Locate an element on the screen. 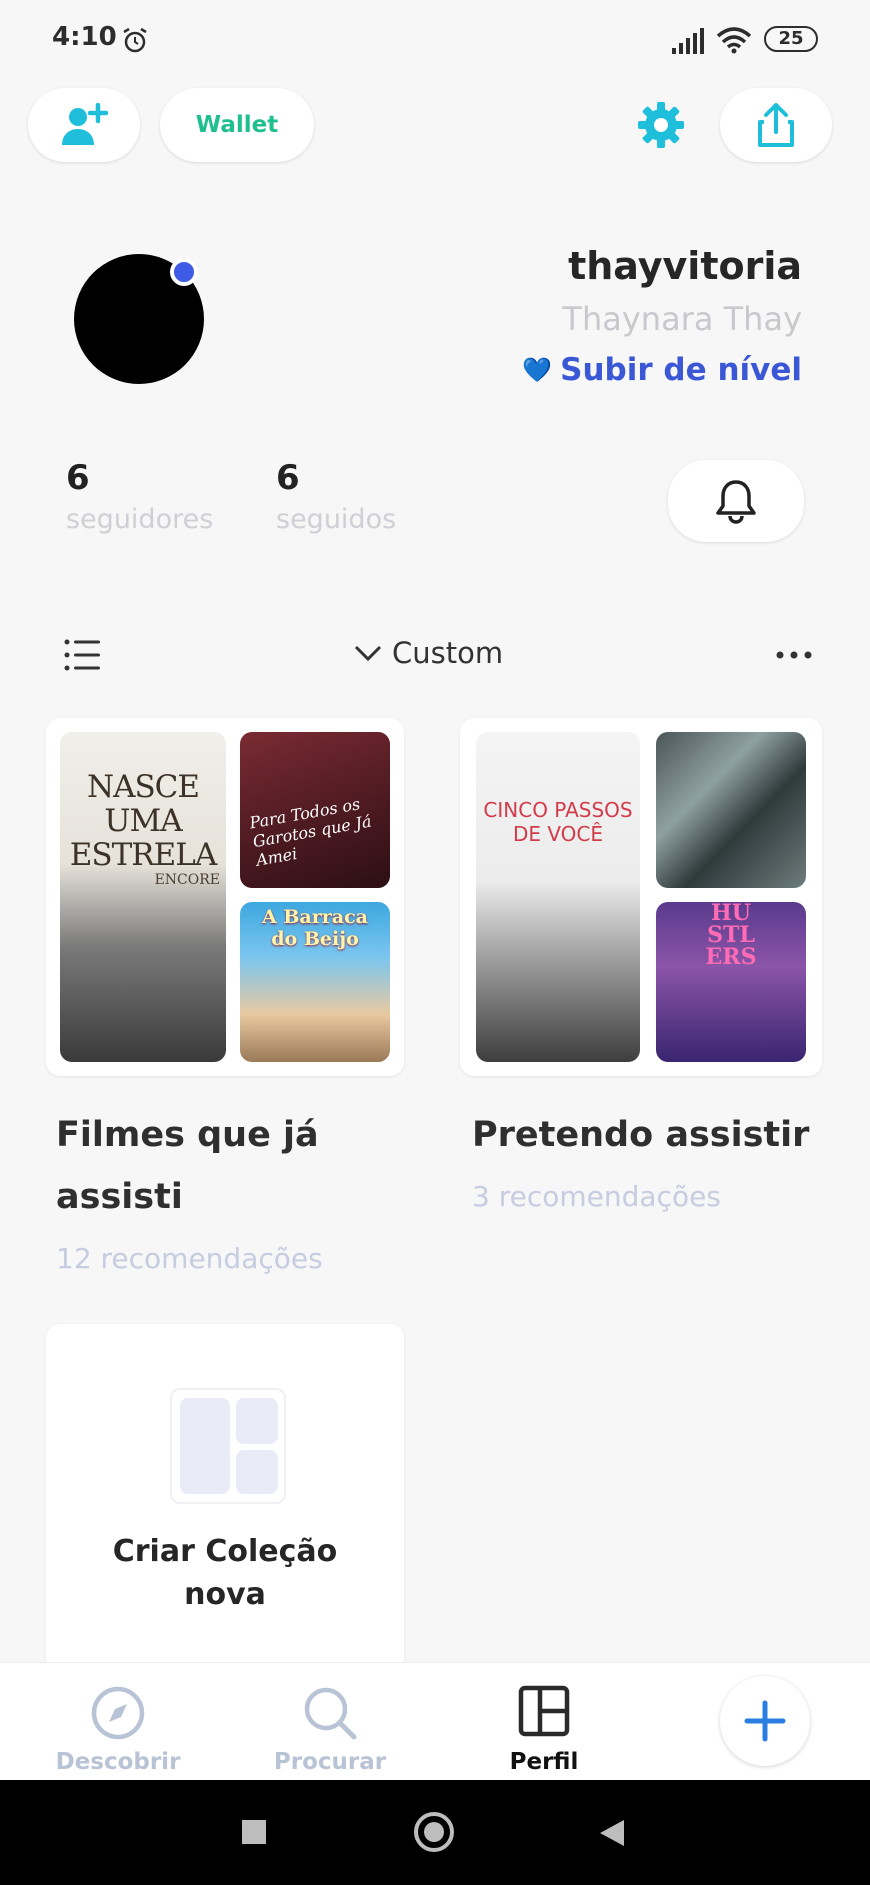 The height and width of the screenshot is (1885, 870). wifi-icon is located at coordinates (734, 40).